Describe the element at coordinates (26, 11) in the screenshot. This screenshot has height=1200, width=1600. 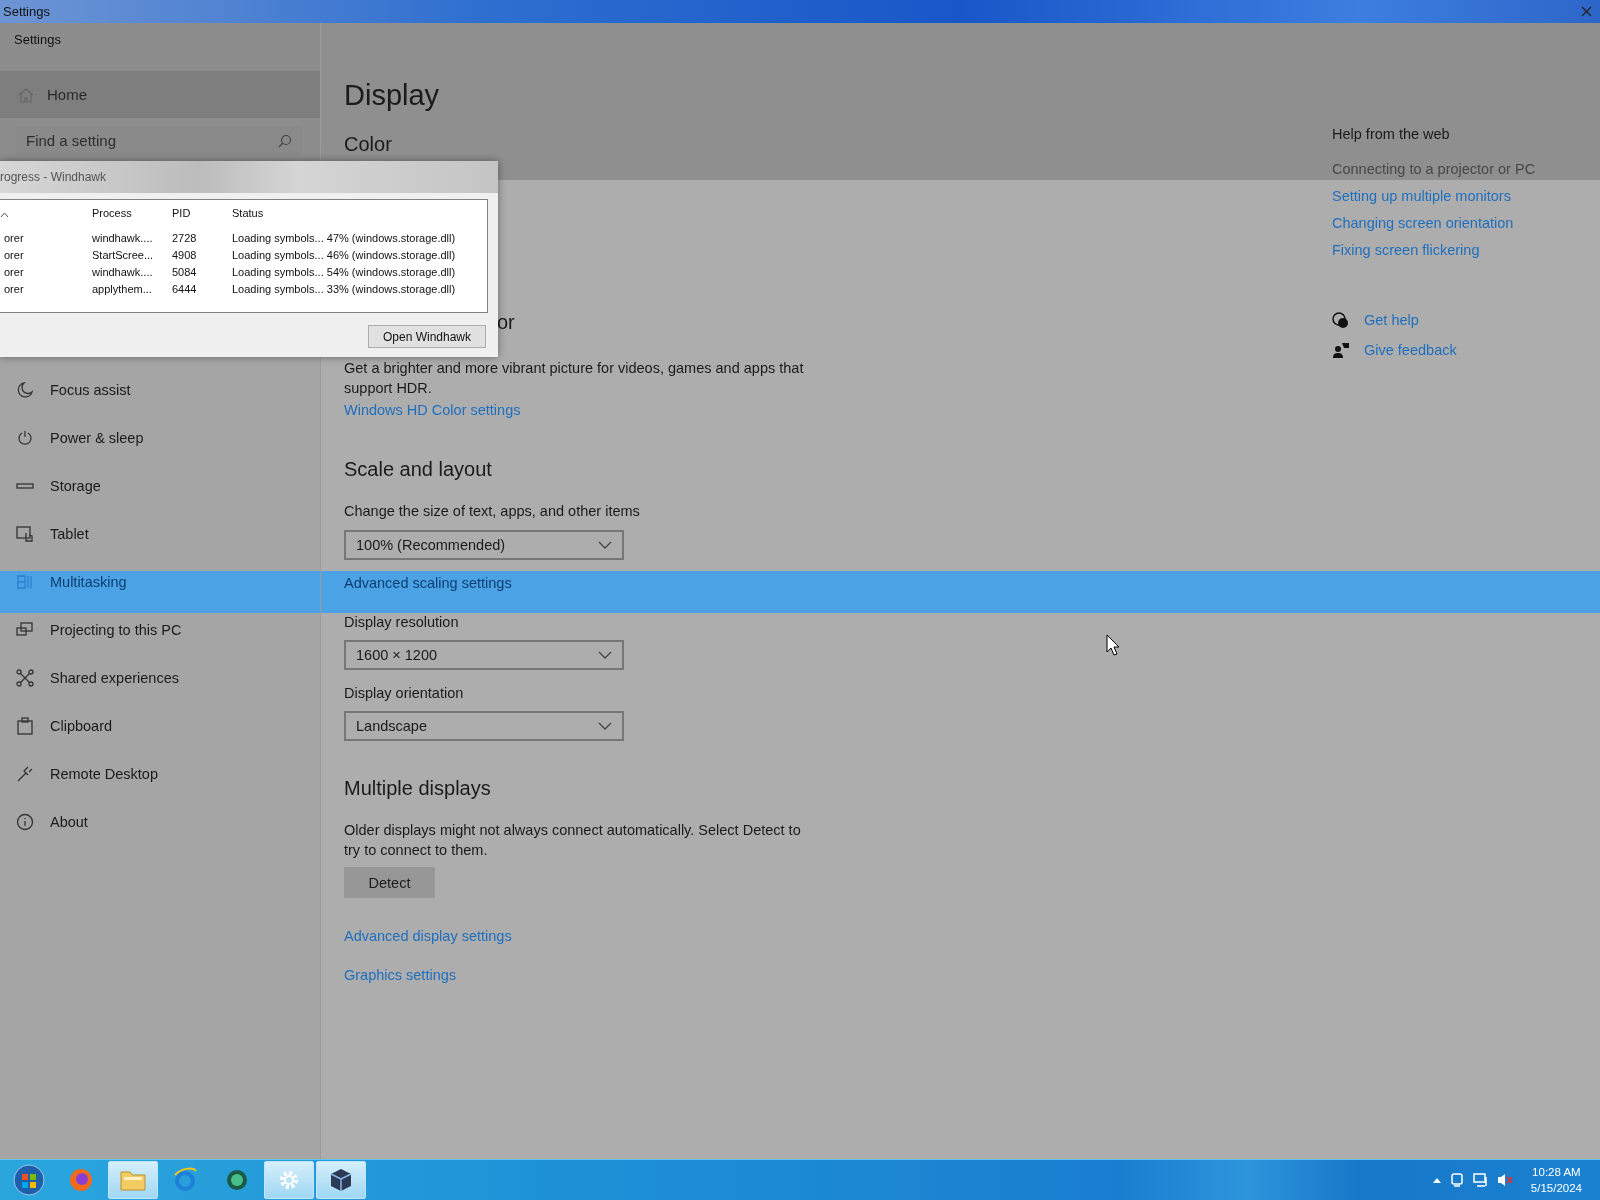
I see `window-title: Settings` at that location.